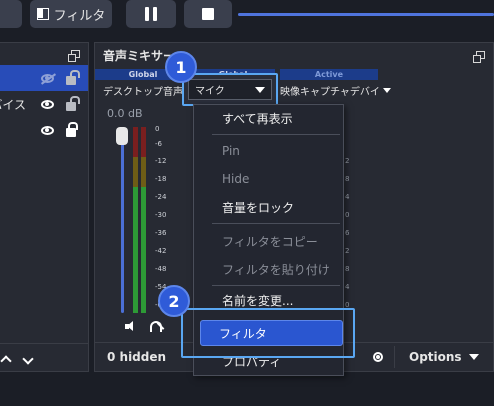  Describe the element at coordinates (435, 357) in the screenshot. I see `options-label: Options` at that location.